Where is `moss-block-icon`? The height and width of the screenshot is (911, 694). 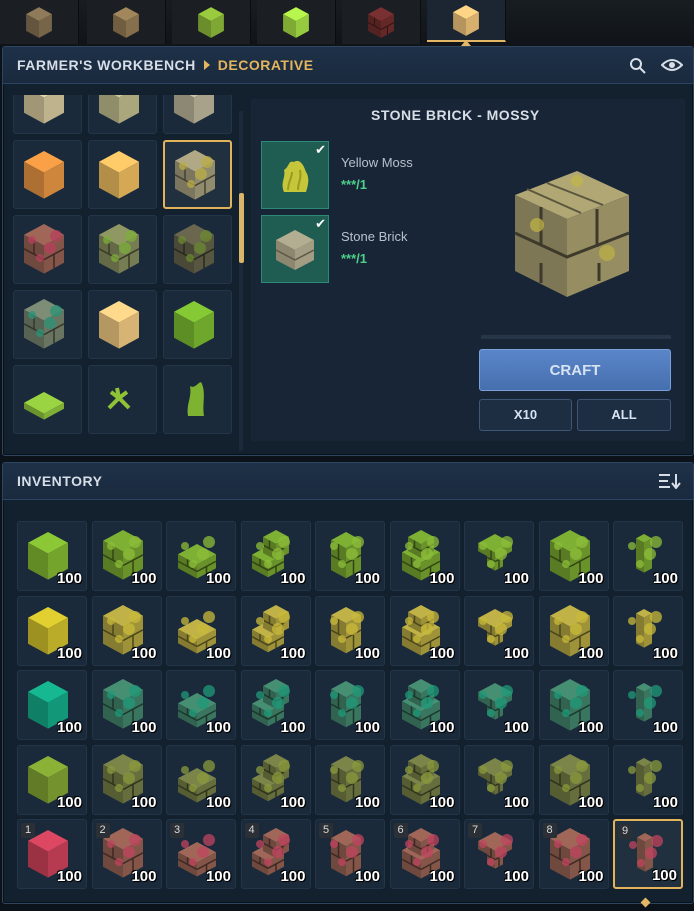
moss-block-icon is located at coordinates (194, 325).